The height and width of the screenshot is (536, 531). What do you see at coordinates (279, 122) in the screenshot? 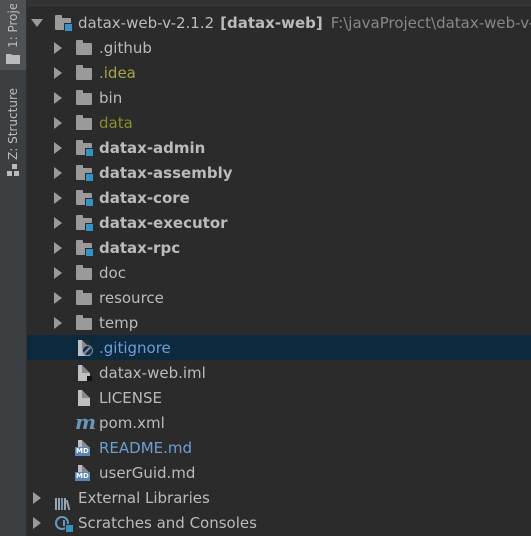
I see `tree-item-data: data` at bounding box center [279, 122].